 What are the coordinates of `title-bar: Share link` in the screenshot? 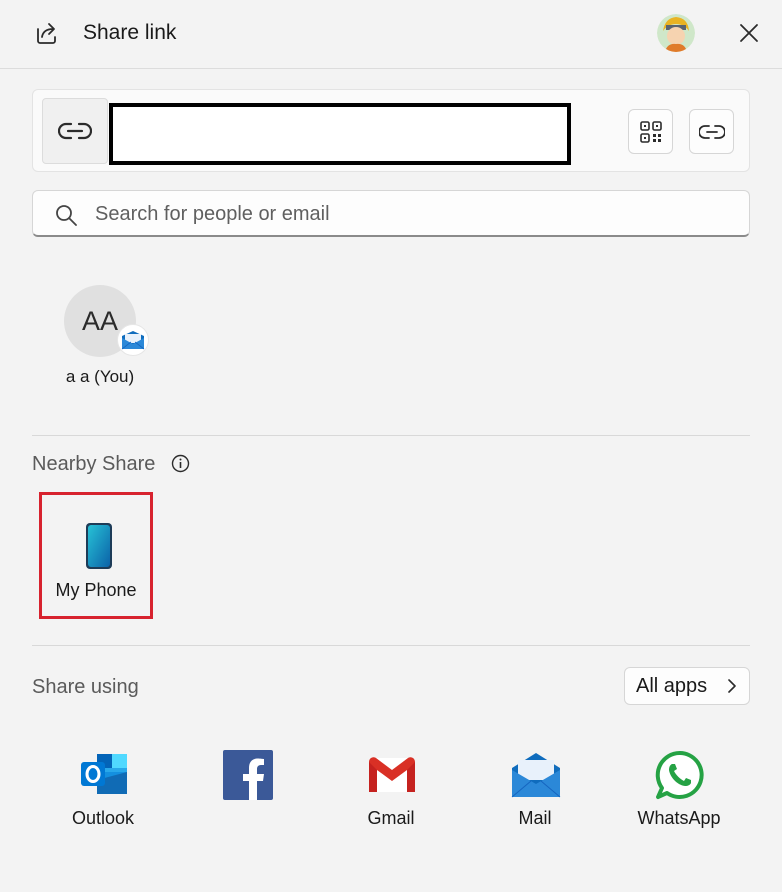 It's located at (391, 34).